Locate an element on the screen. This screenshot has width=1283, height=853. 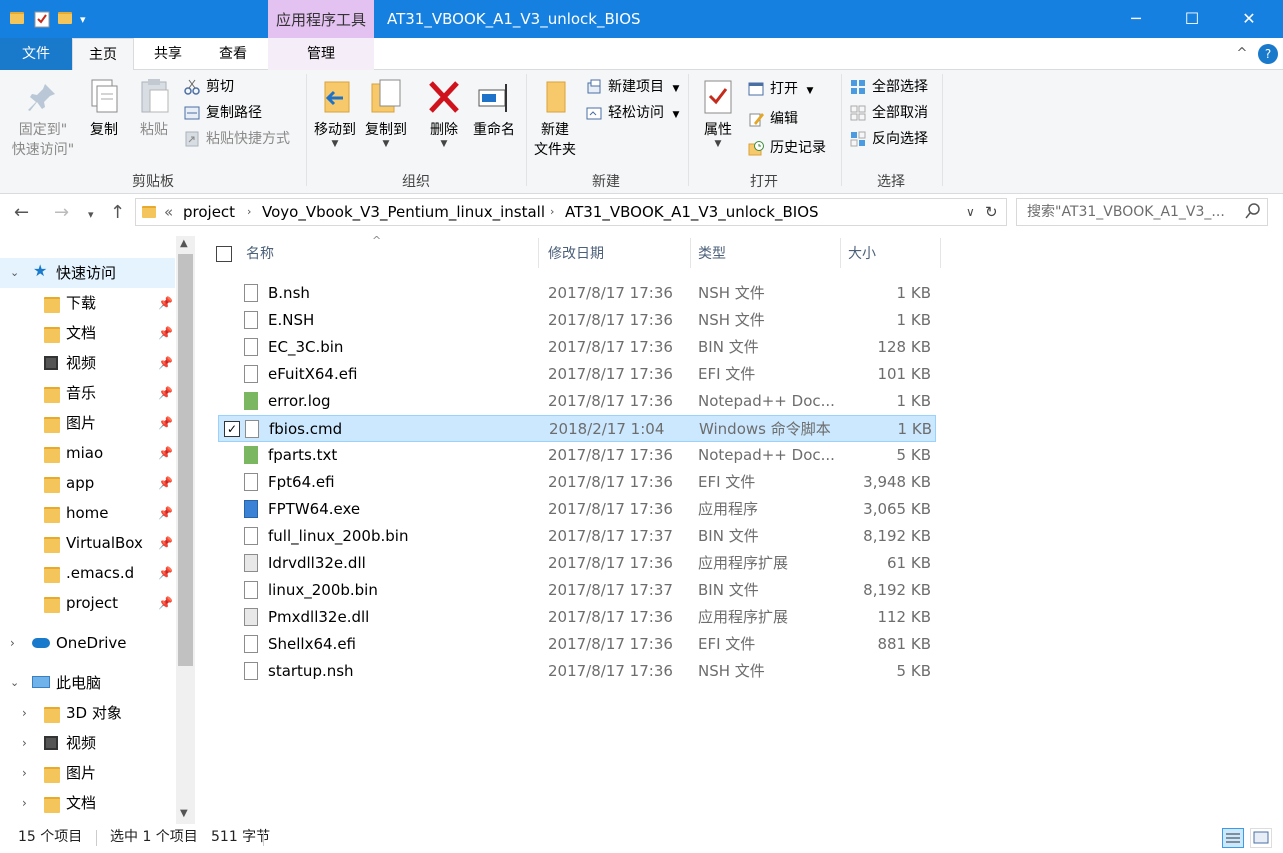
delete-button: 删除 ▼ is located at coordinates (444, 113).